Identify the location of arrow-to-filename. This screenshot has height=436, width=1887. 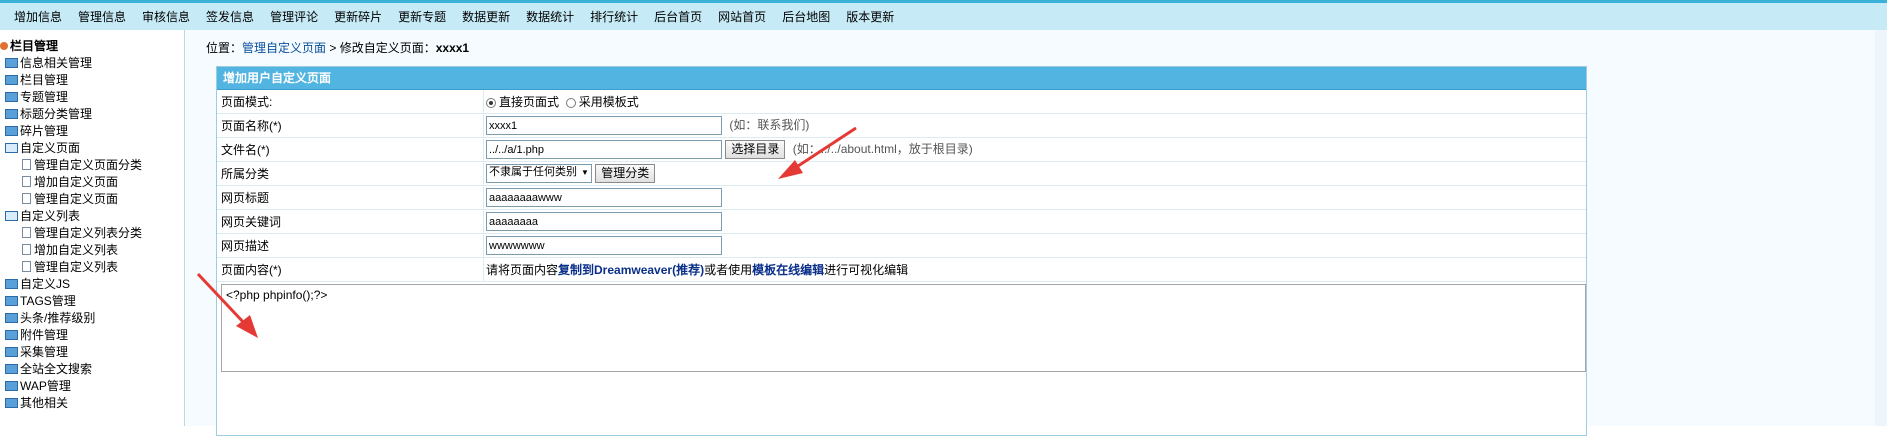
(817, 152).